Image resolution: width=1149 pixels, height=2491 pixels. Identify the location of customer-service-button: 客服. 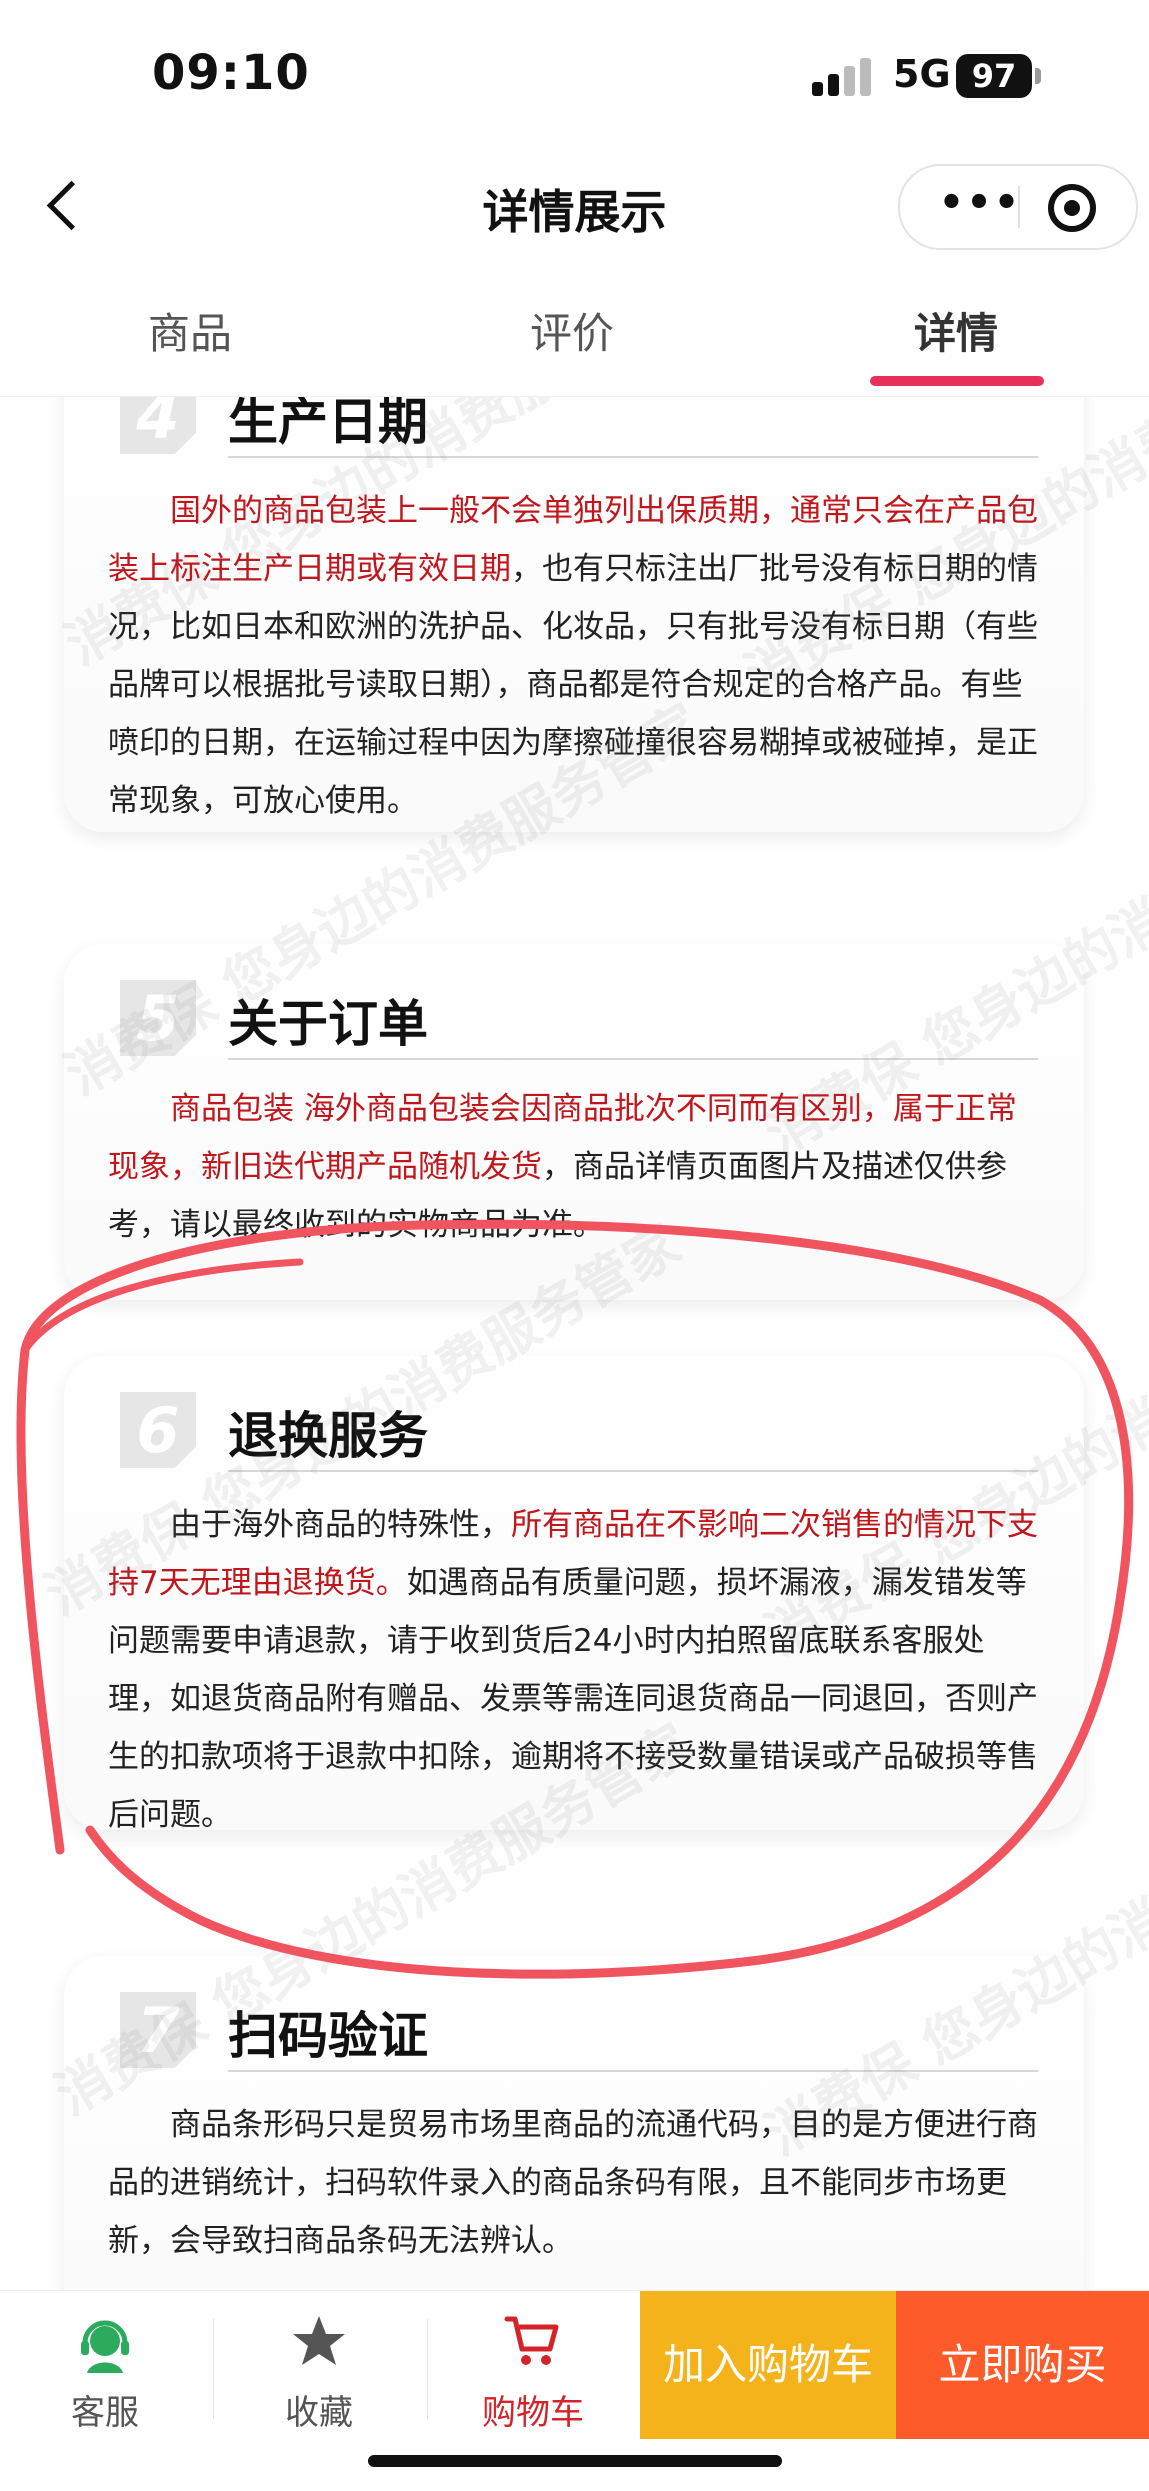
(105, 2365).